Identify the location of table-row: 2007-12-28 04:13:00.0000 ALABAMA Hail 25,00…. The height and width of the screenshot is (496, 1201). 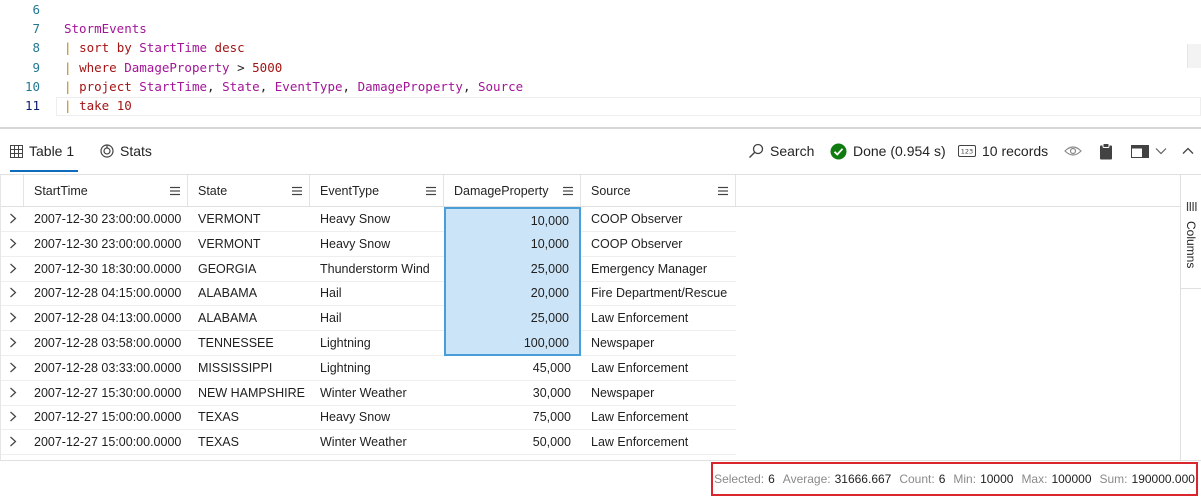
(368, 319).